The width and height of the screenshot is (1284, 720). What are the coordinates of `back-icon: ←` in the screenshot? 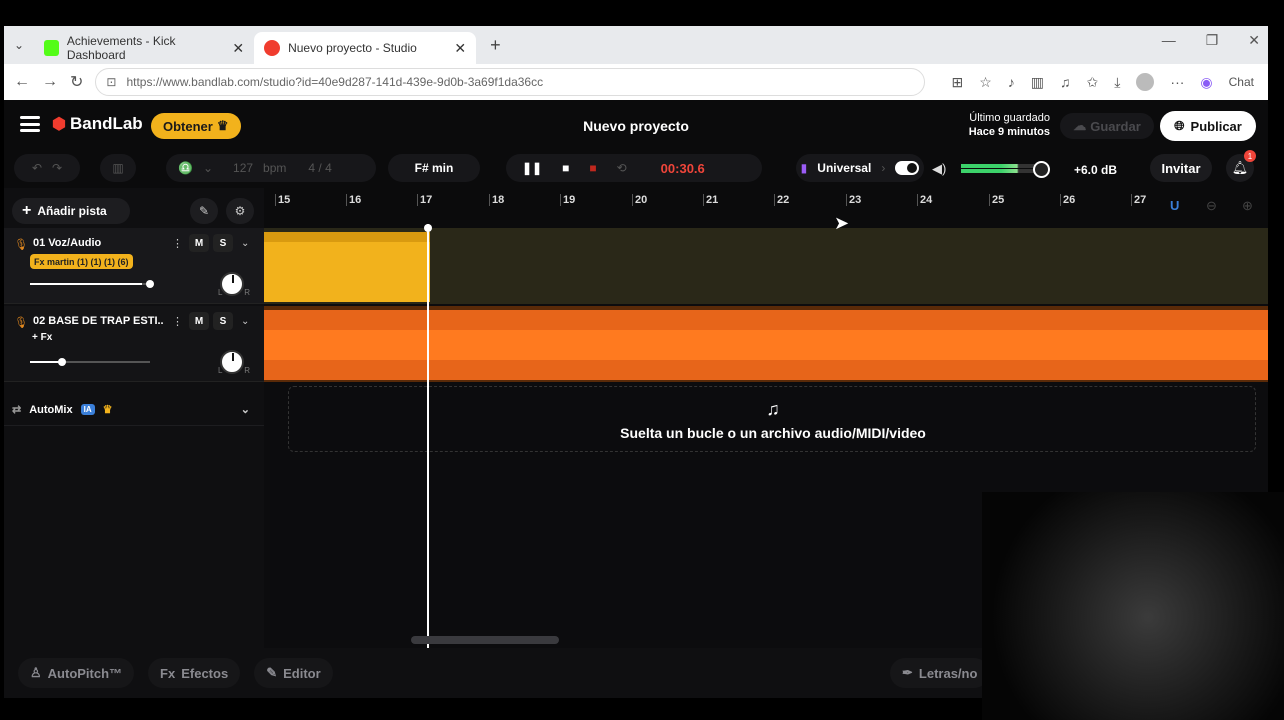 It's located at (22, 82).